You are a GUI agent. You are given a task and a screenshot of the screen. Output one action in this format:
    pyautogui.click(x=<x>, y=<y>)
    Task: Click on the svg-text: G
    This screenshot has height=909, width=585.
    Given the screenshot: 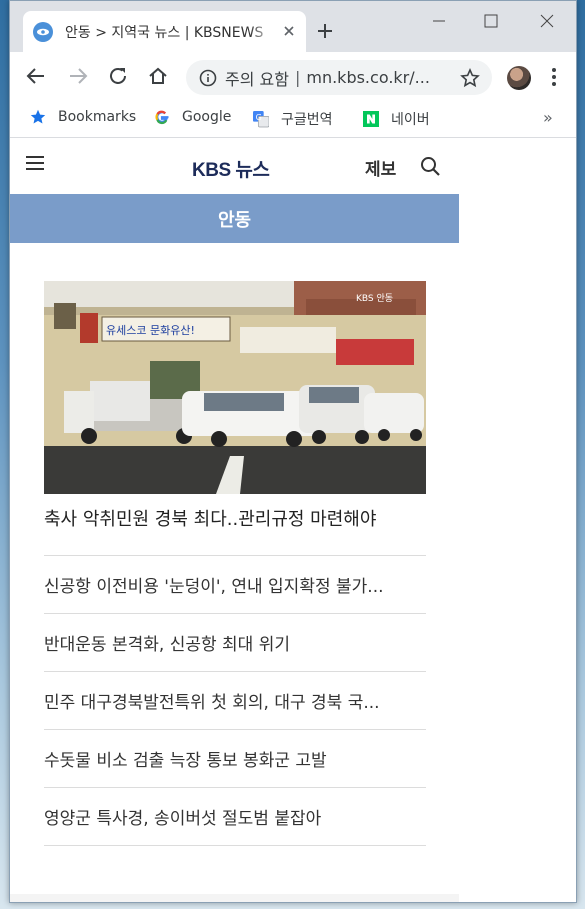 What is the action you would take?
    pyautogui.click(x=259, y=117)
    